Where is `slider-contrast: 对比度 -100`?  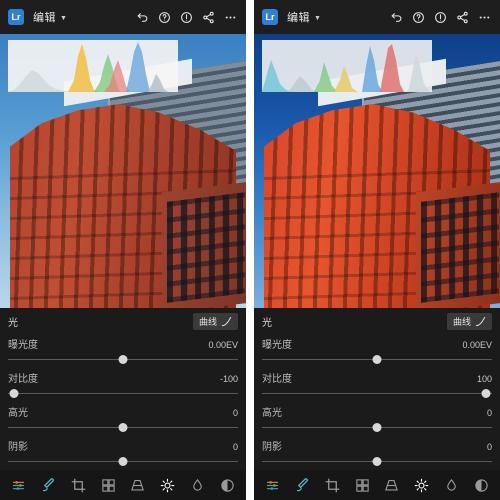
slider-contrast: 对比度 -100 is located at coordinates (123, 385).